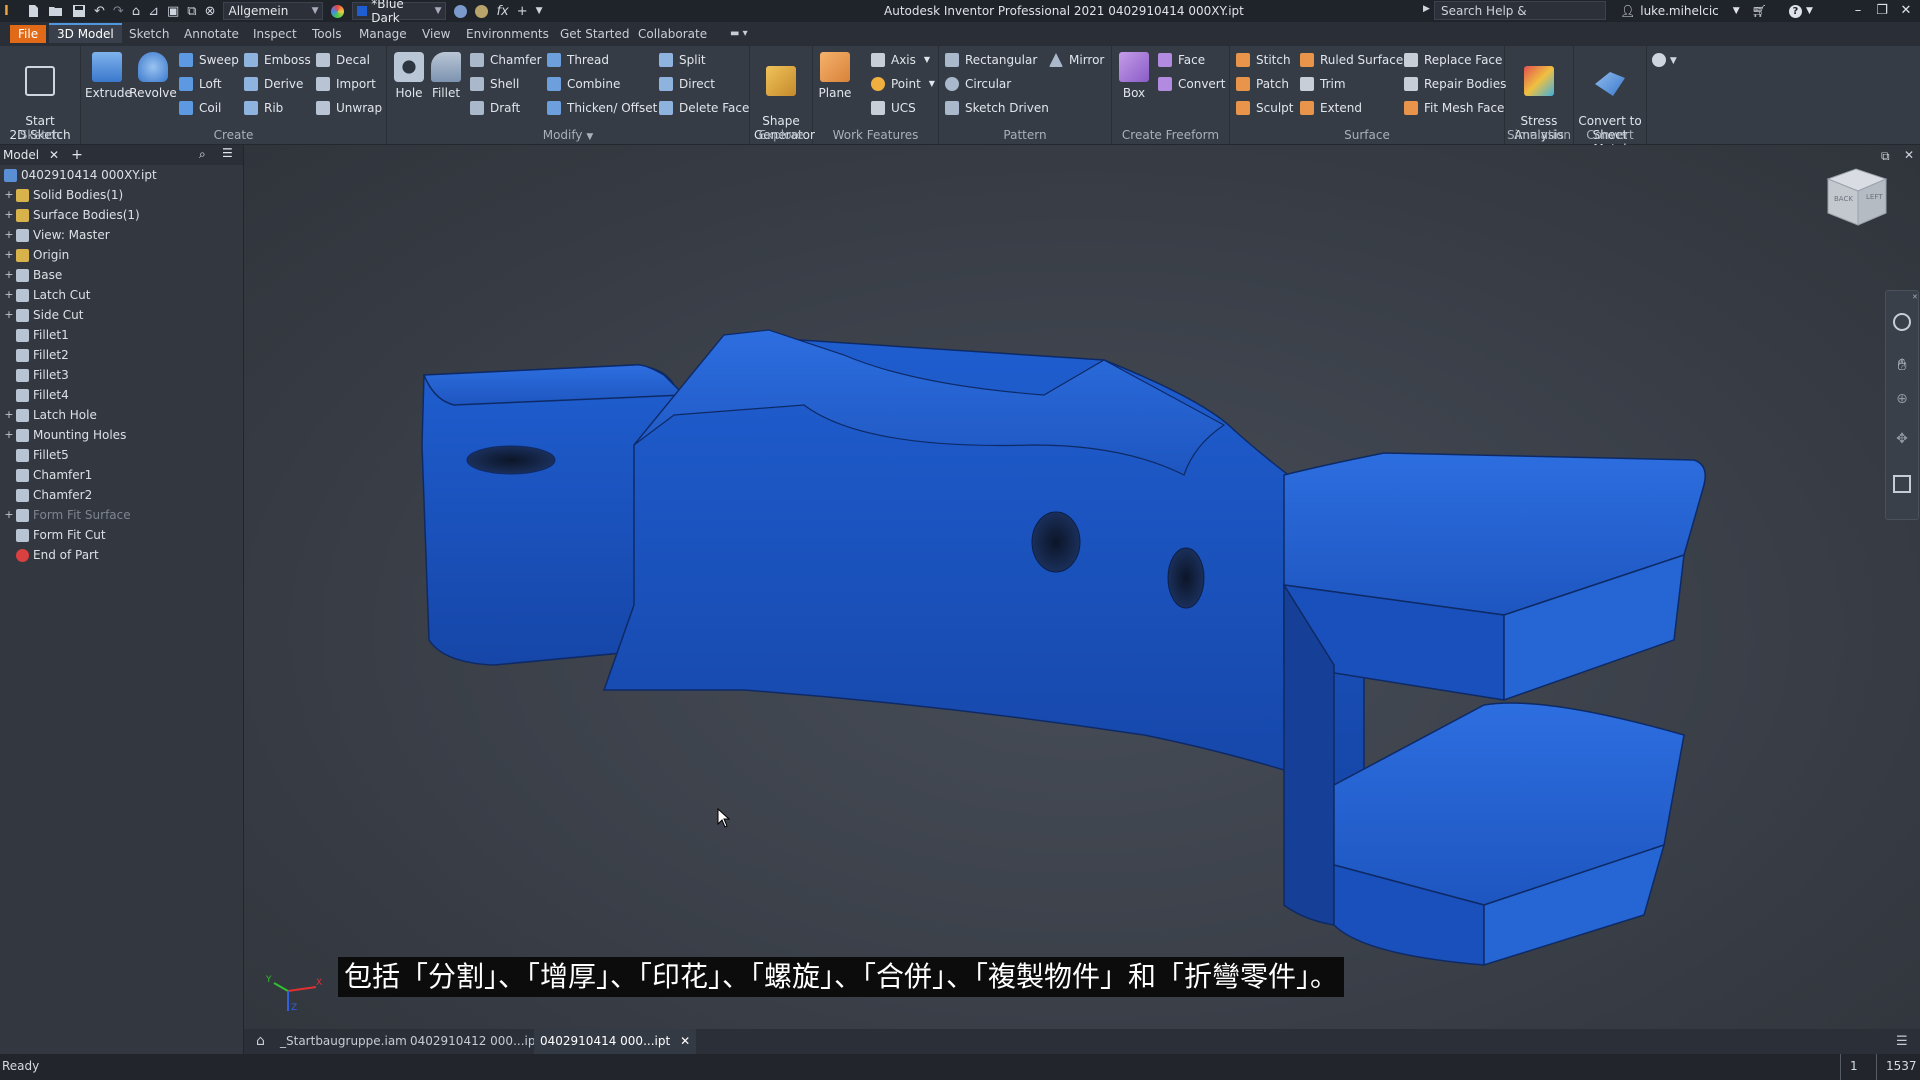 The height and width of the screenshot is (1080, 1920). Describe the element at coordinates (36, 395) in the screenshot. I see `tree-item: Fillet4` at that location.